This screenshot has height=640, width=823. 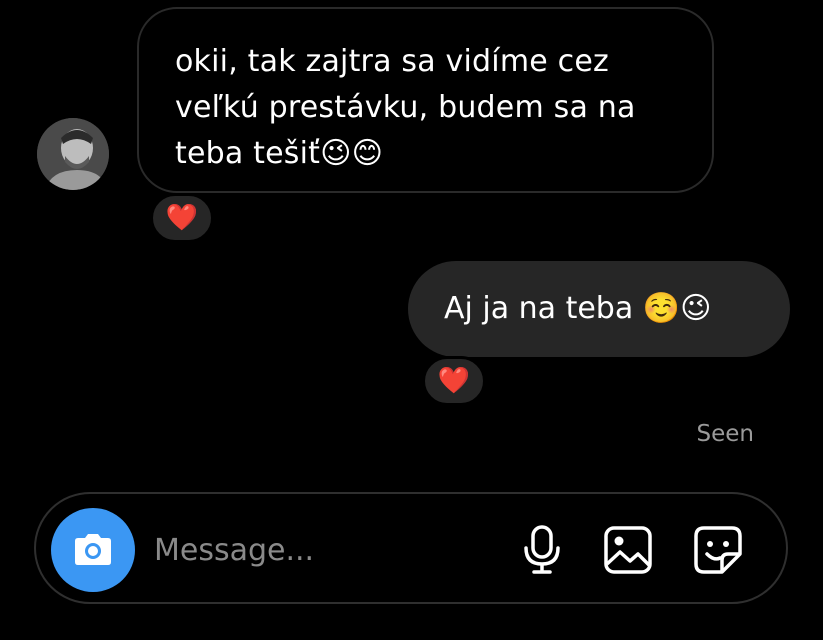 I want to click on microphone-icon, so click(x=542, y=549).